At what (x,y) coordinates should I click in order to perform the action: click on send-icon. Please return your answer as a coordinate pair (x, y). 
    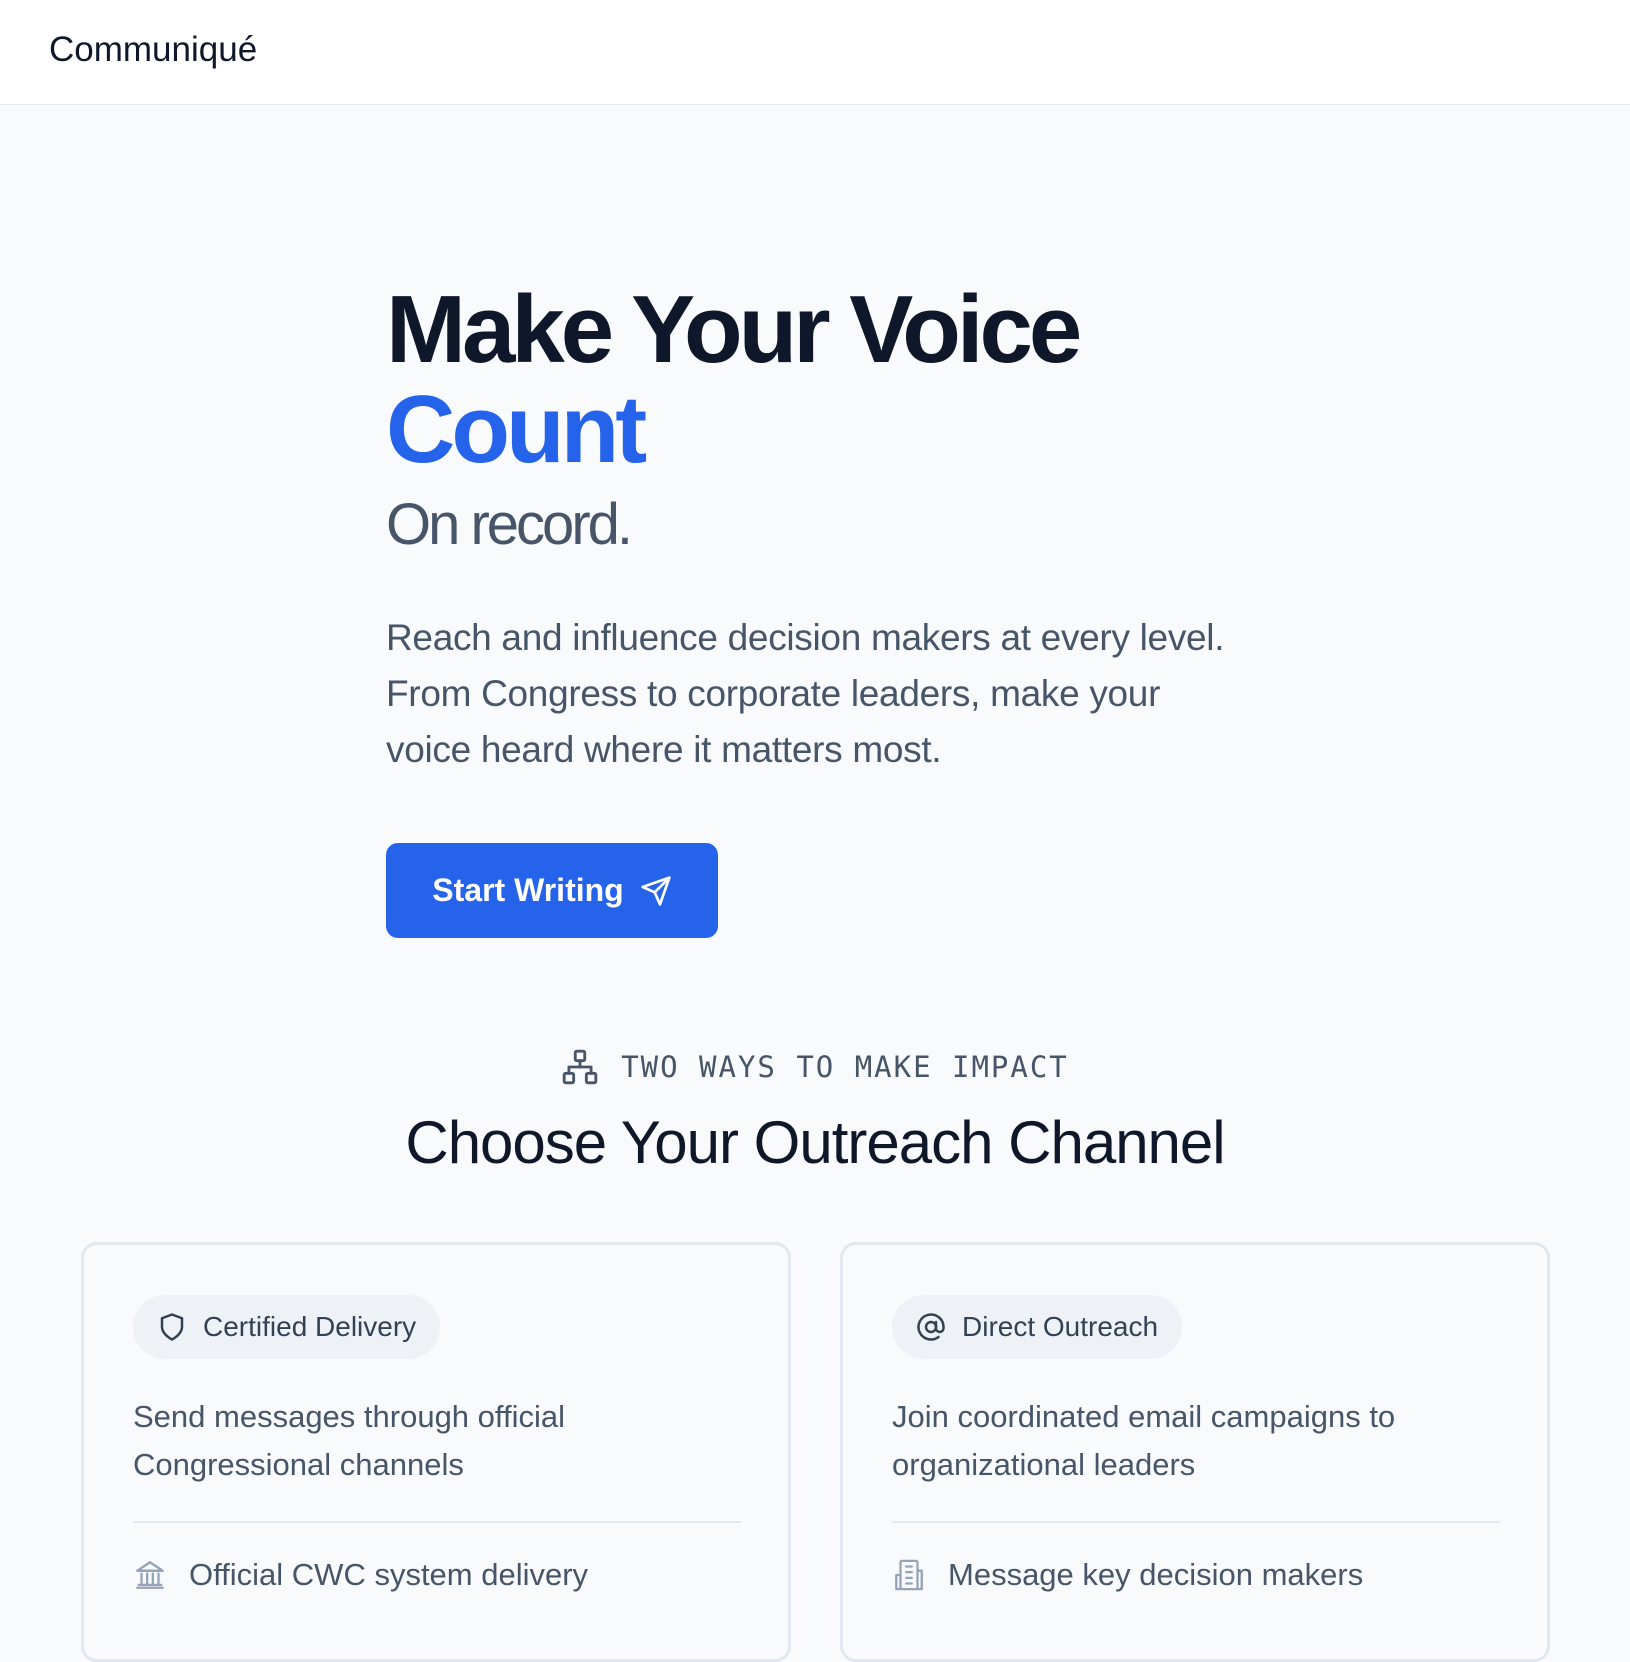
    Looking at the image, I should click on (656, 891).